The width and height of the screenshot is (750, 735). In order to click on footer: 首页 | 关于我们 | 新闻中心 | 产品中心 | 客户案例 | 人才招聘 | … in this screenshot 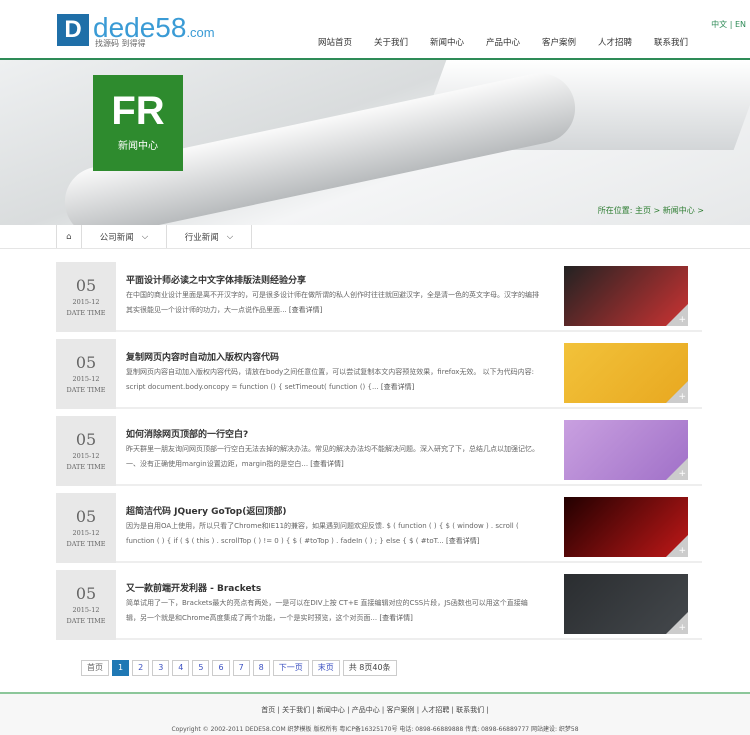, I will do `click(375, 713)`.